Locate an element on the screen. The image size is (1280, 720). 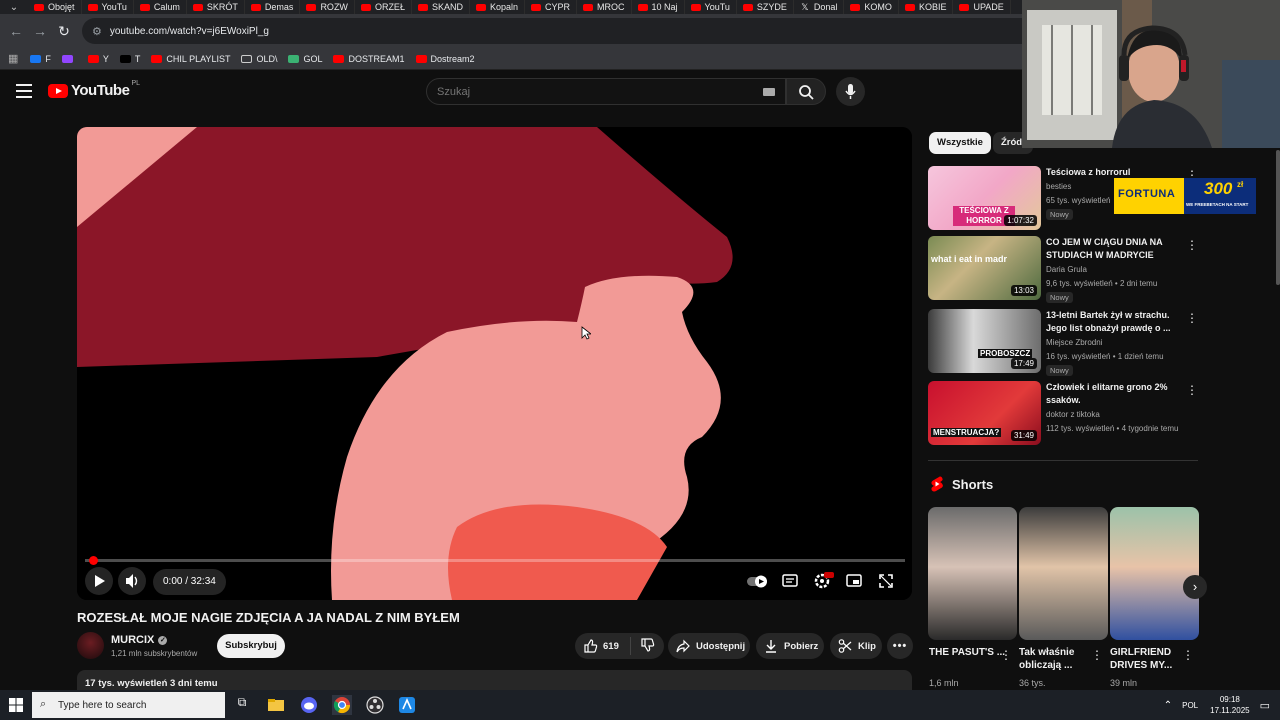
app-icon is located at coordinates (407, 705).